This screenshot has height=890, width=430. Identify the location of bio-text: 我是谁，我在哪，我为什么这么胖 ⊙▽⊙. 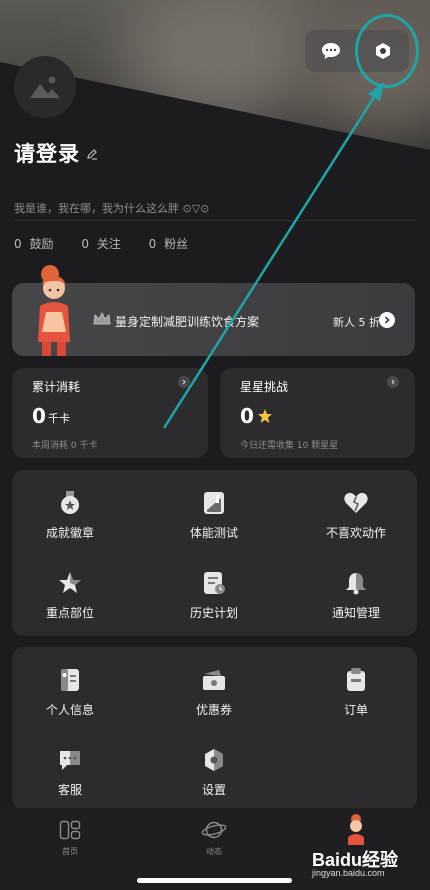
(111, 208).